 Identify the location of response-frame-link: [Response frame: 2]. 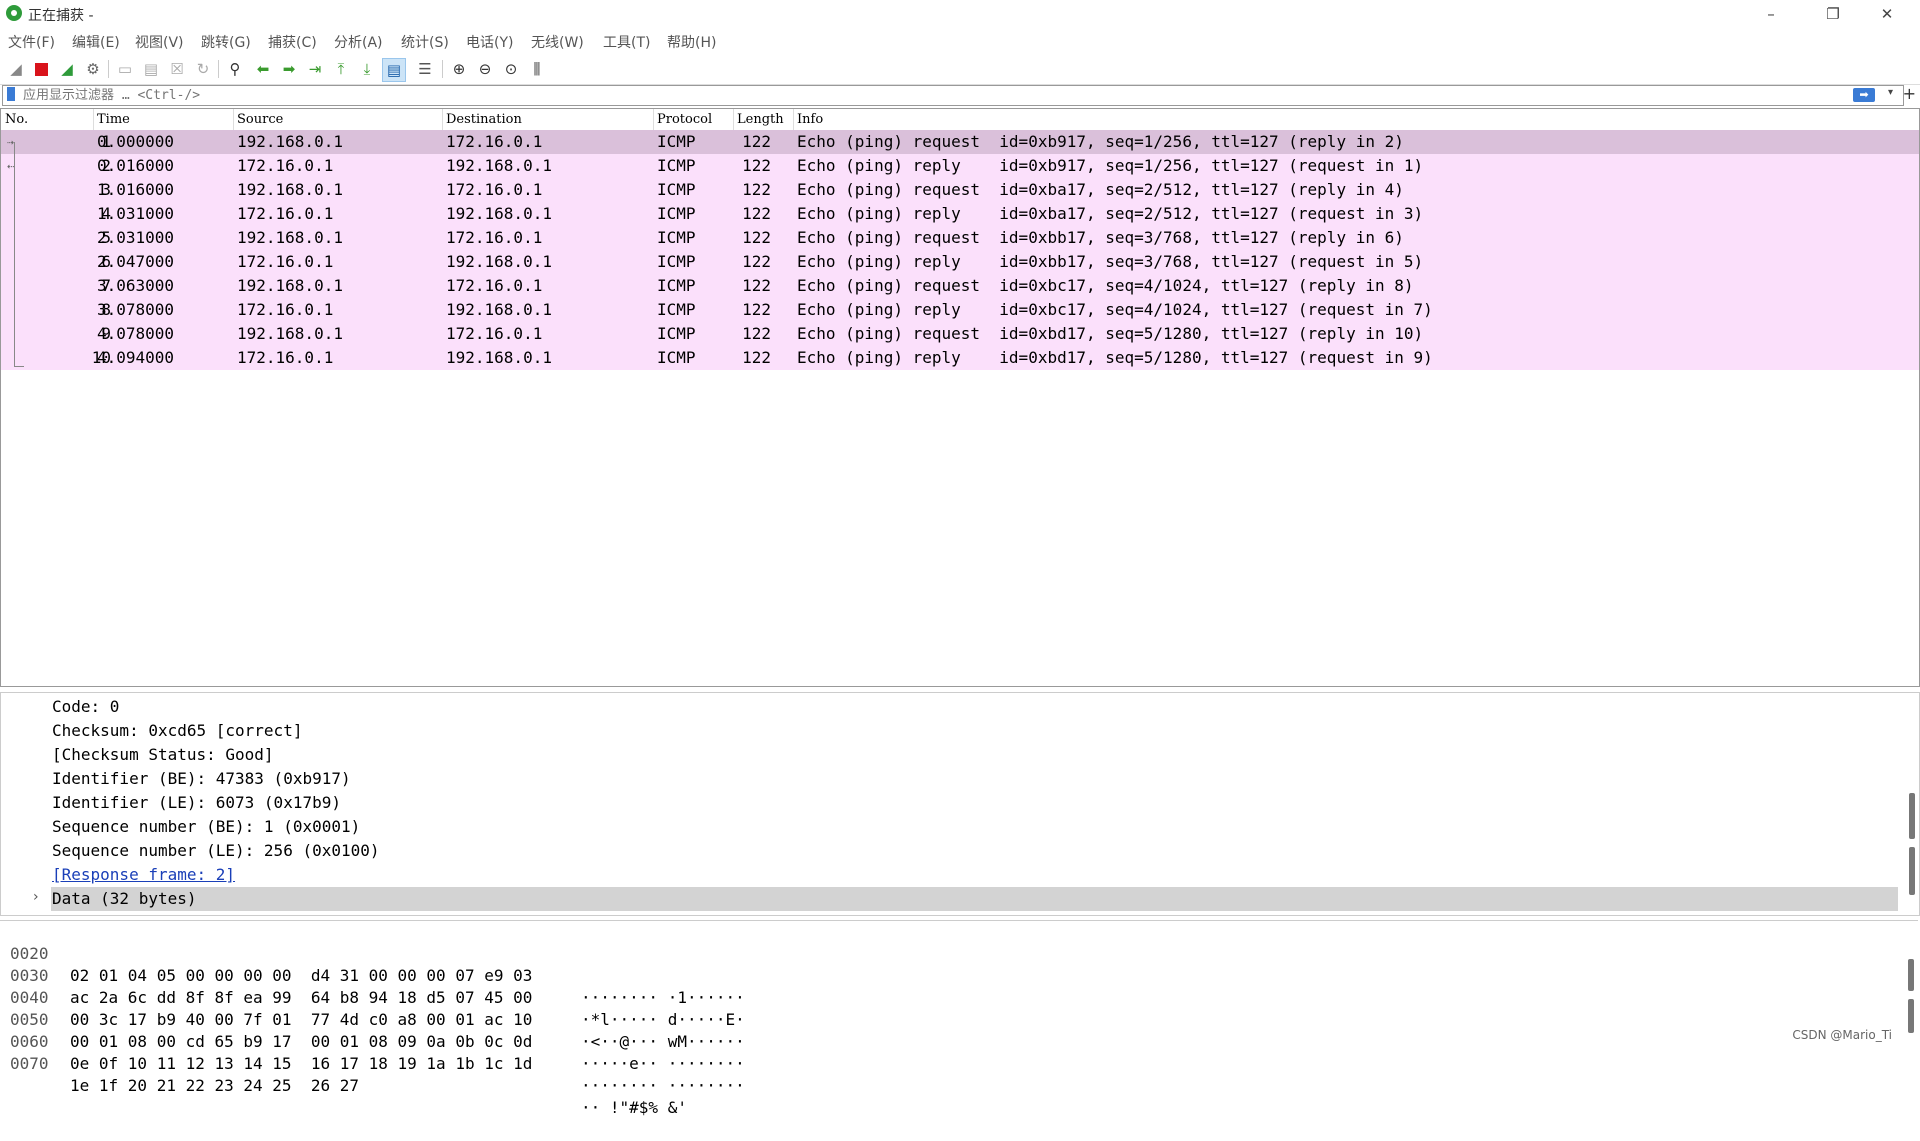
(143, 874).